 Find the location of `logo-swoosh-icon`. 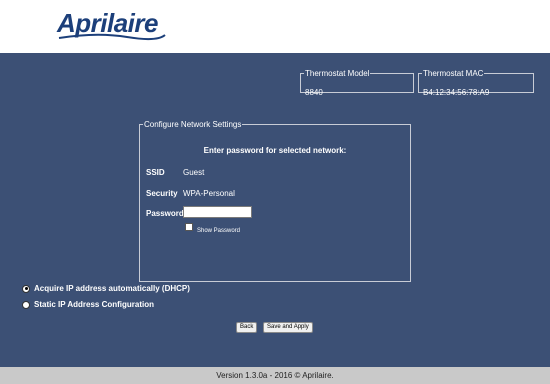

logo-swoosh-icon is located at coordinates (112, 37).